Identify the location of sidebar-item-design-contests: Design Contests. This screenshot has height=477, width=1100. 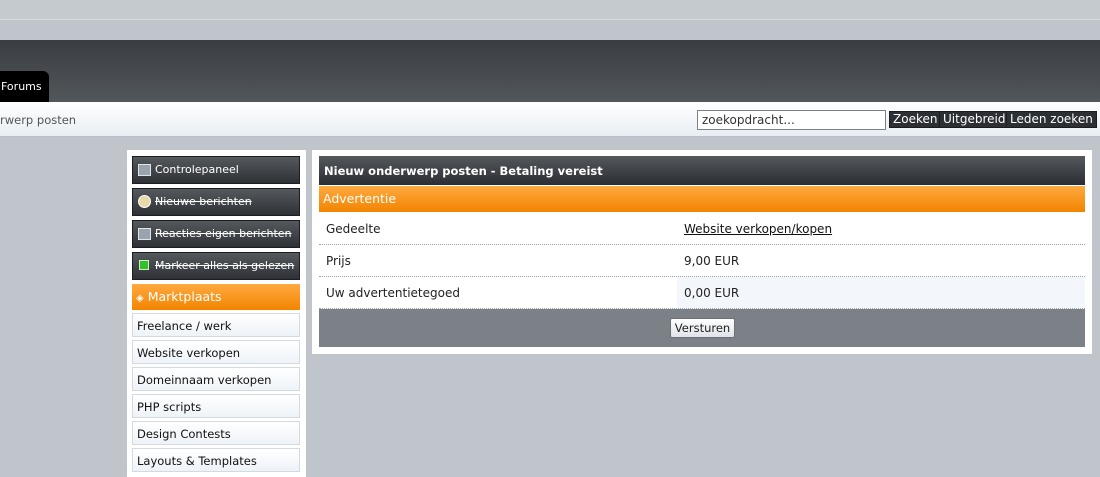
(216, 433).